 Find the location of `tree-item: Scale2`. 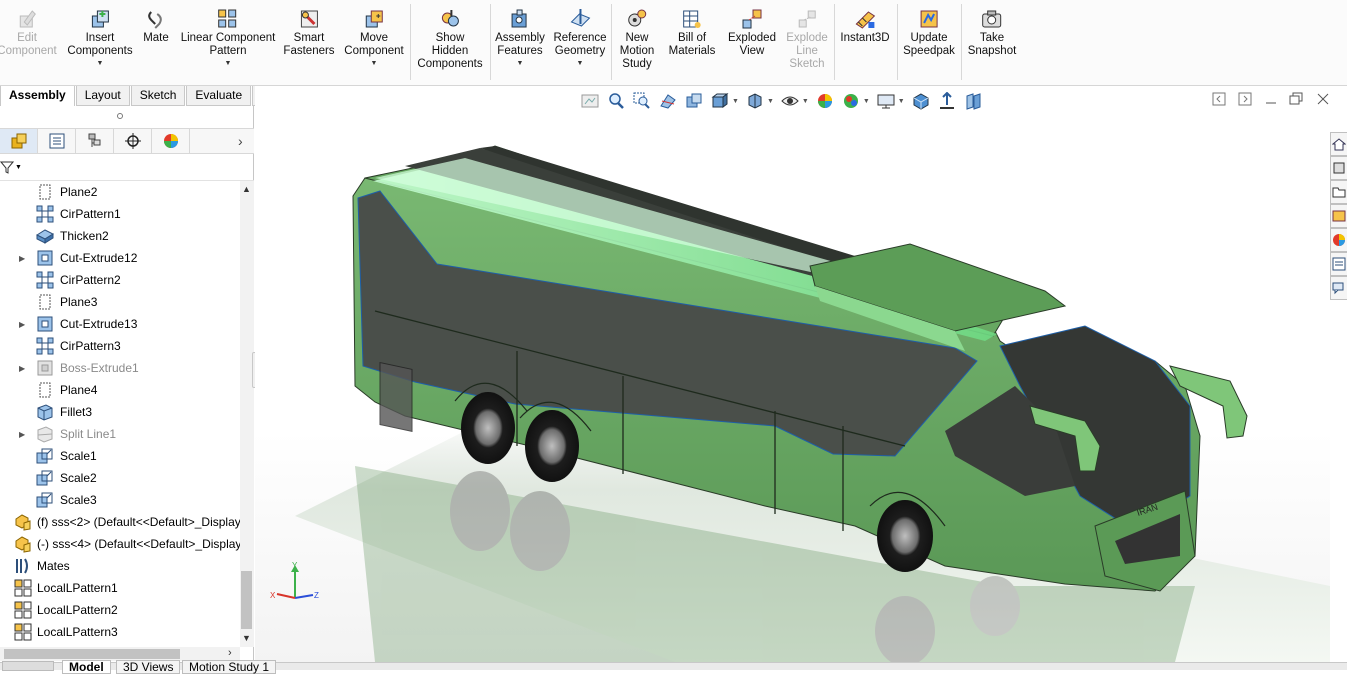

tree-item: Scale2 is located at coordinates (120, 478).